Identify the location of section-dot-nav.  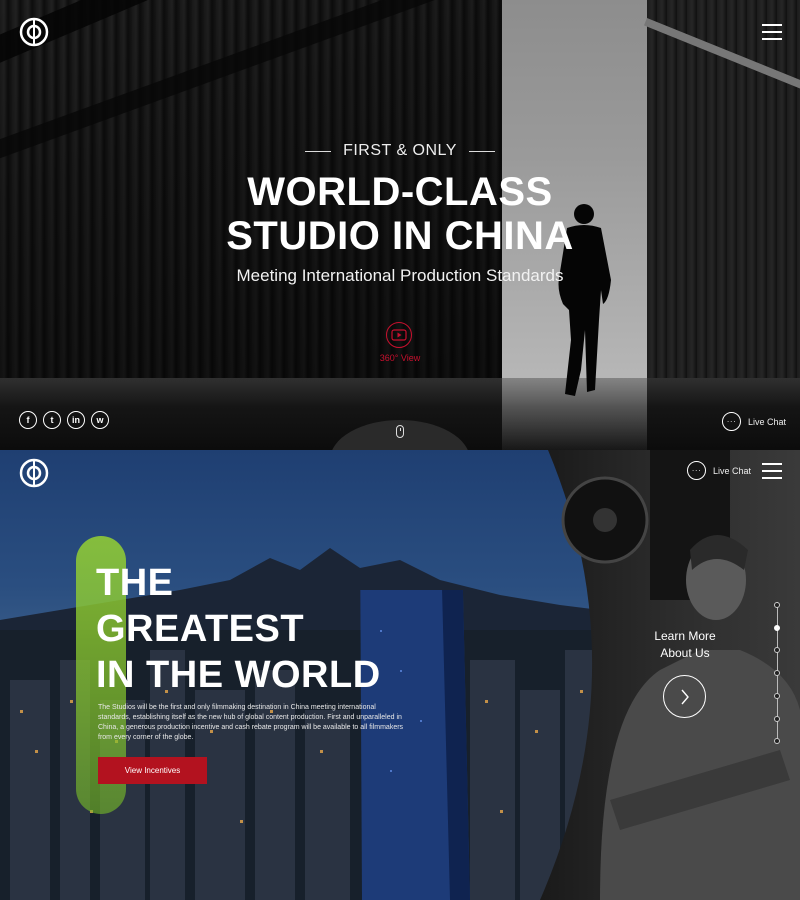
(777, 673).